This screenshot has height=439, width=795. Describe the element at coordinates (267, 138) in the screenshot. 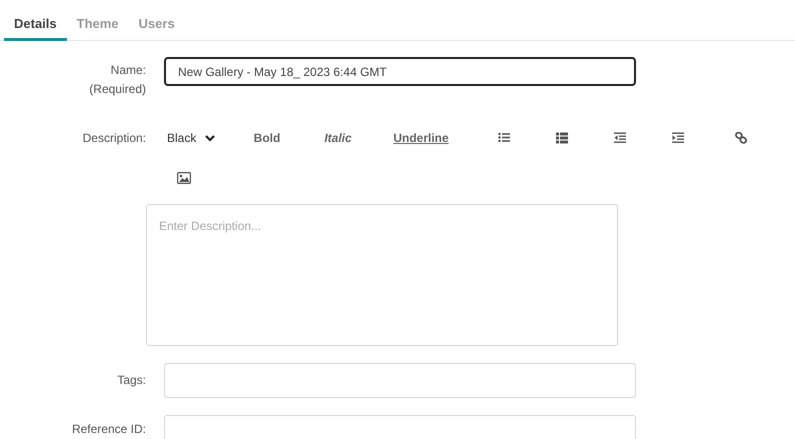

I see `bold-button: Bold` at that location.